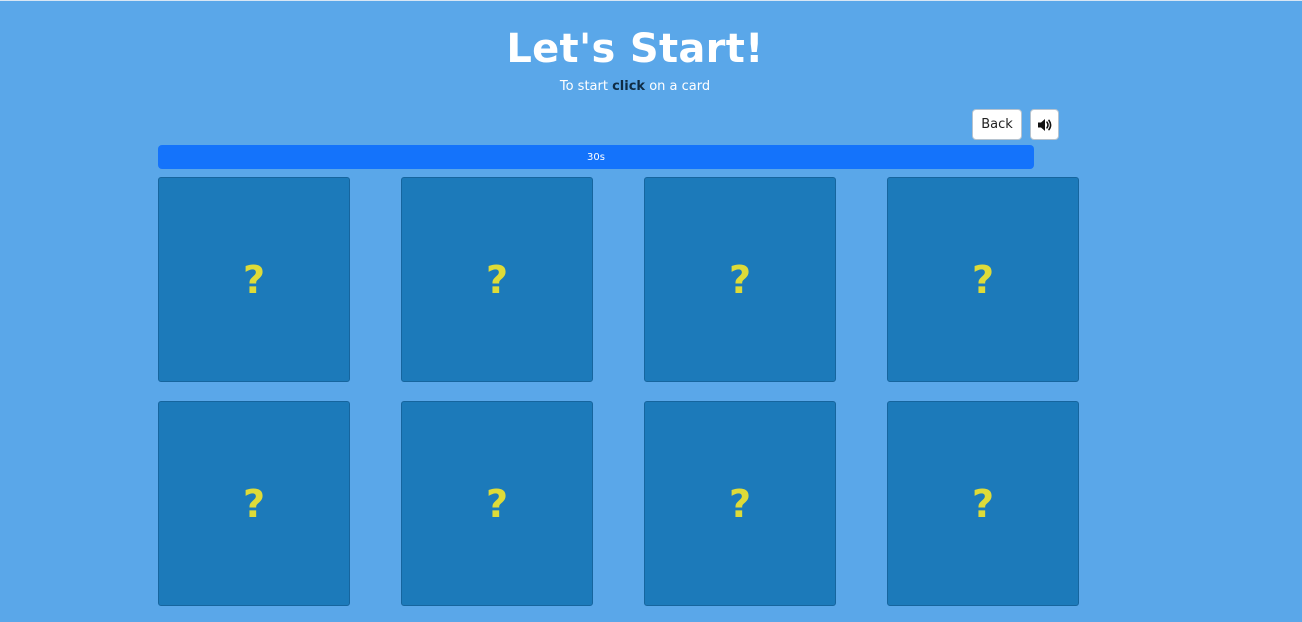 The height and width of the screenshot is (622, 1302). I want to click on timer-progress-bar: 30s, so click(596, 157).